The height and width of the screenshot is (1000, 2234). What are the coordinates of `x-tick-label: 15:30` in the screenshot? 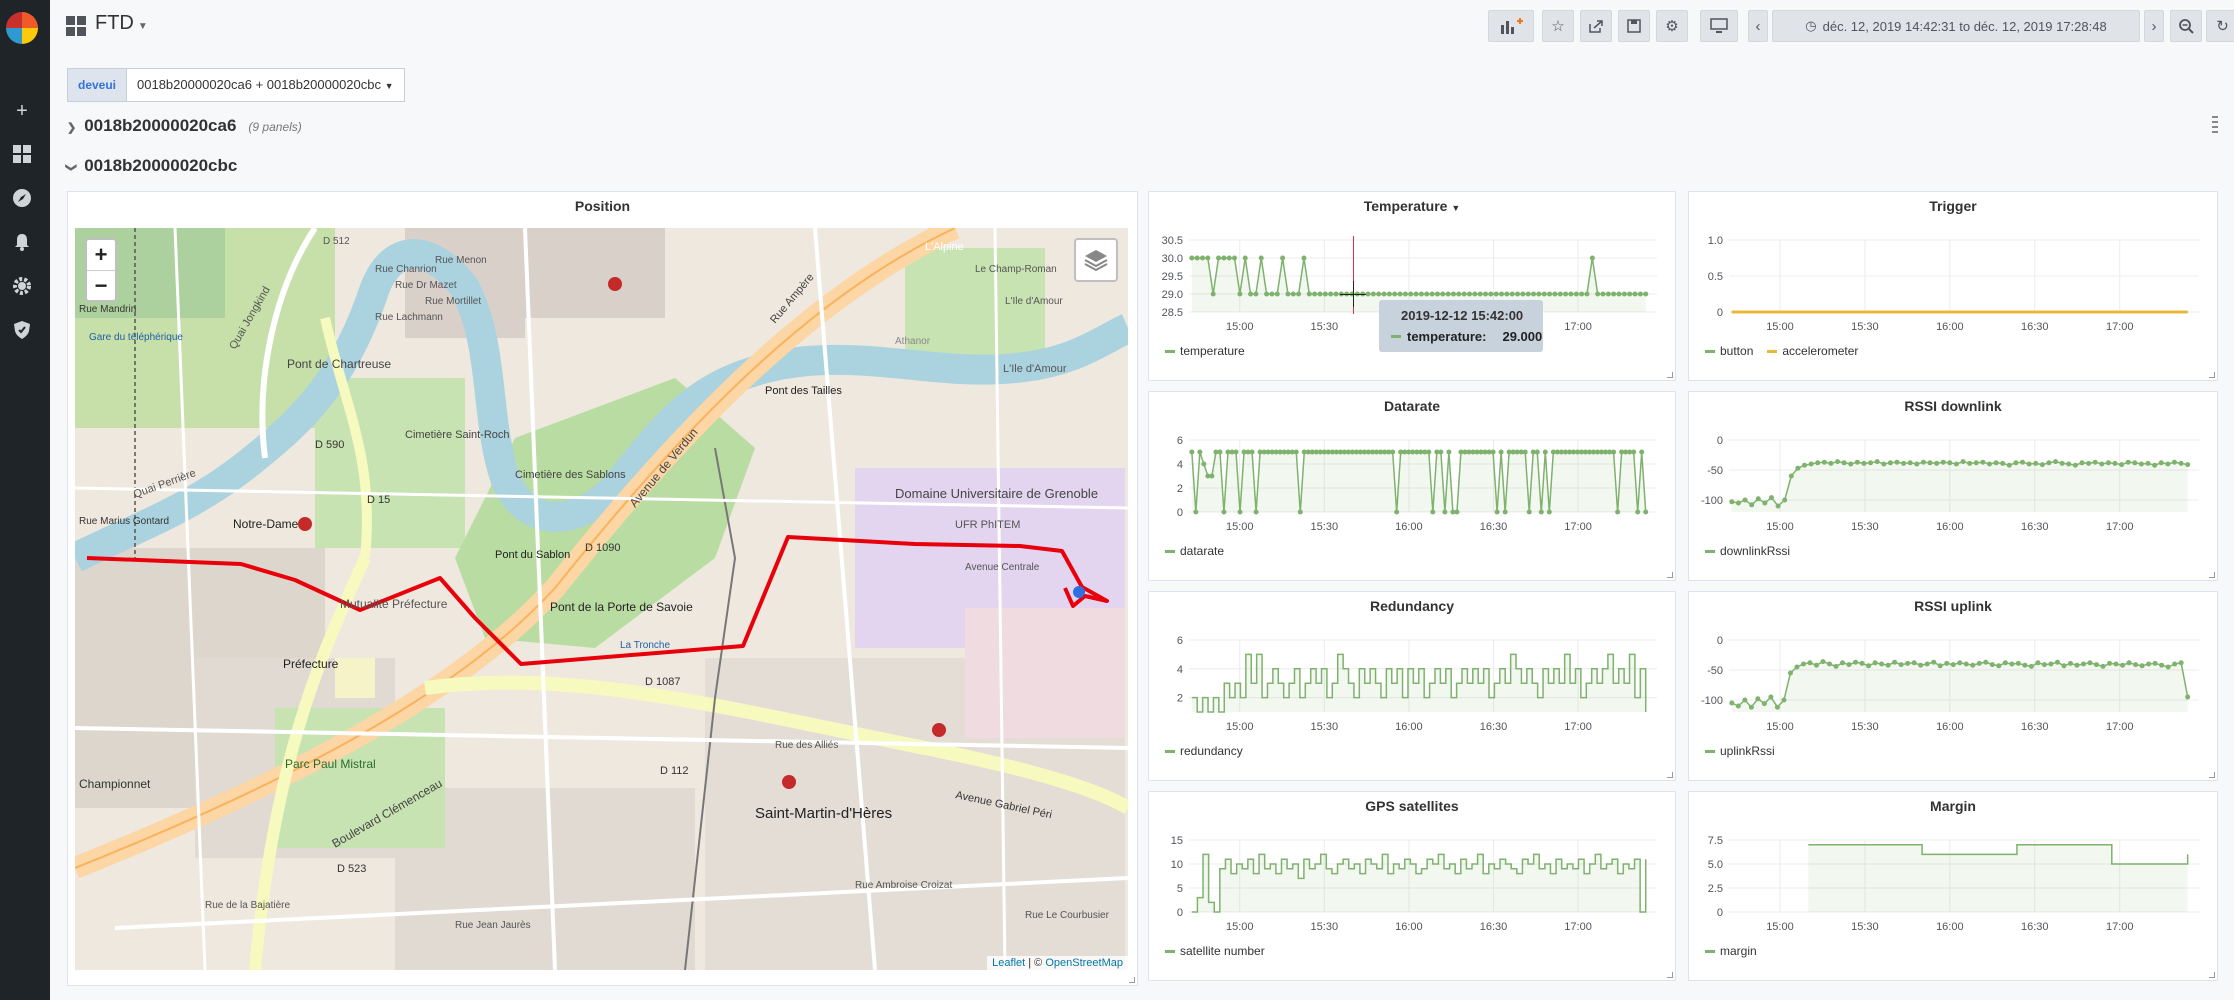 It's located at (1325, 327).